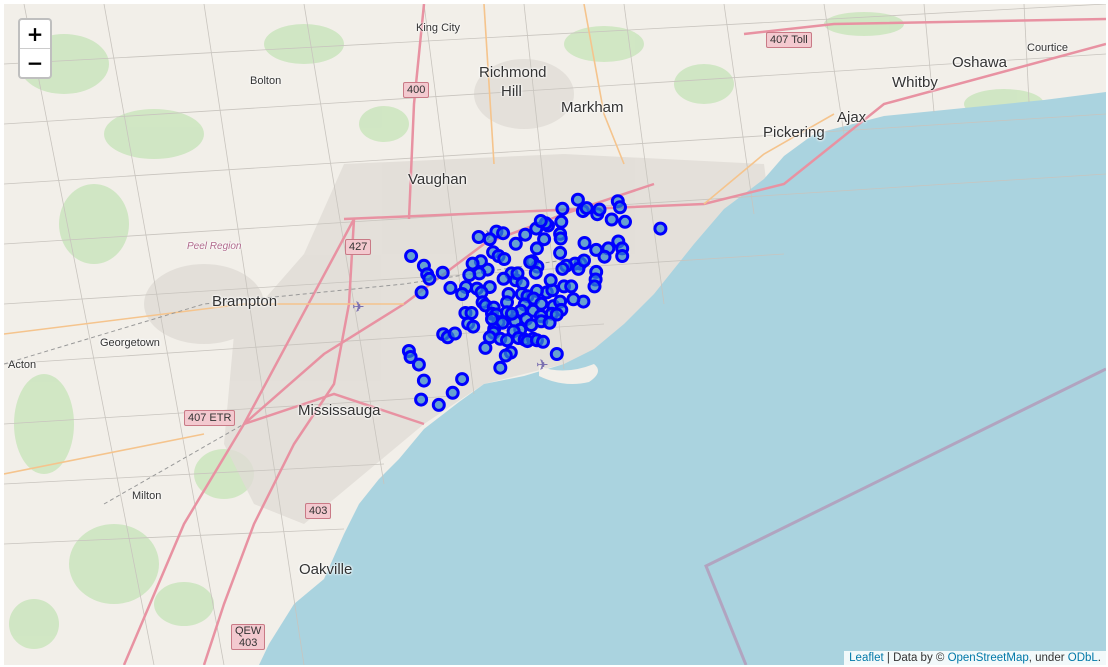 The image size is (1108, 667). Describe the element at coordinates (35, 62) in the screenshot. I see `zoom-out-button: −` at that location.